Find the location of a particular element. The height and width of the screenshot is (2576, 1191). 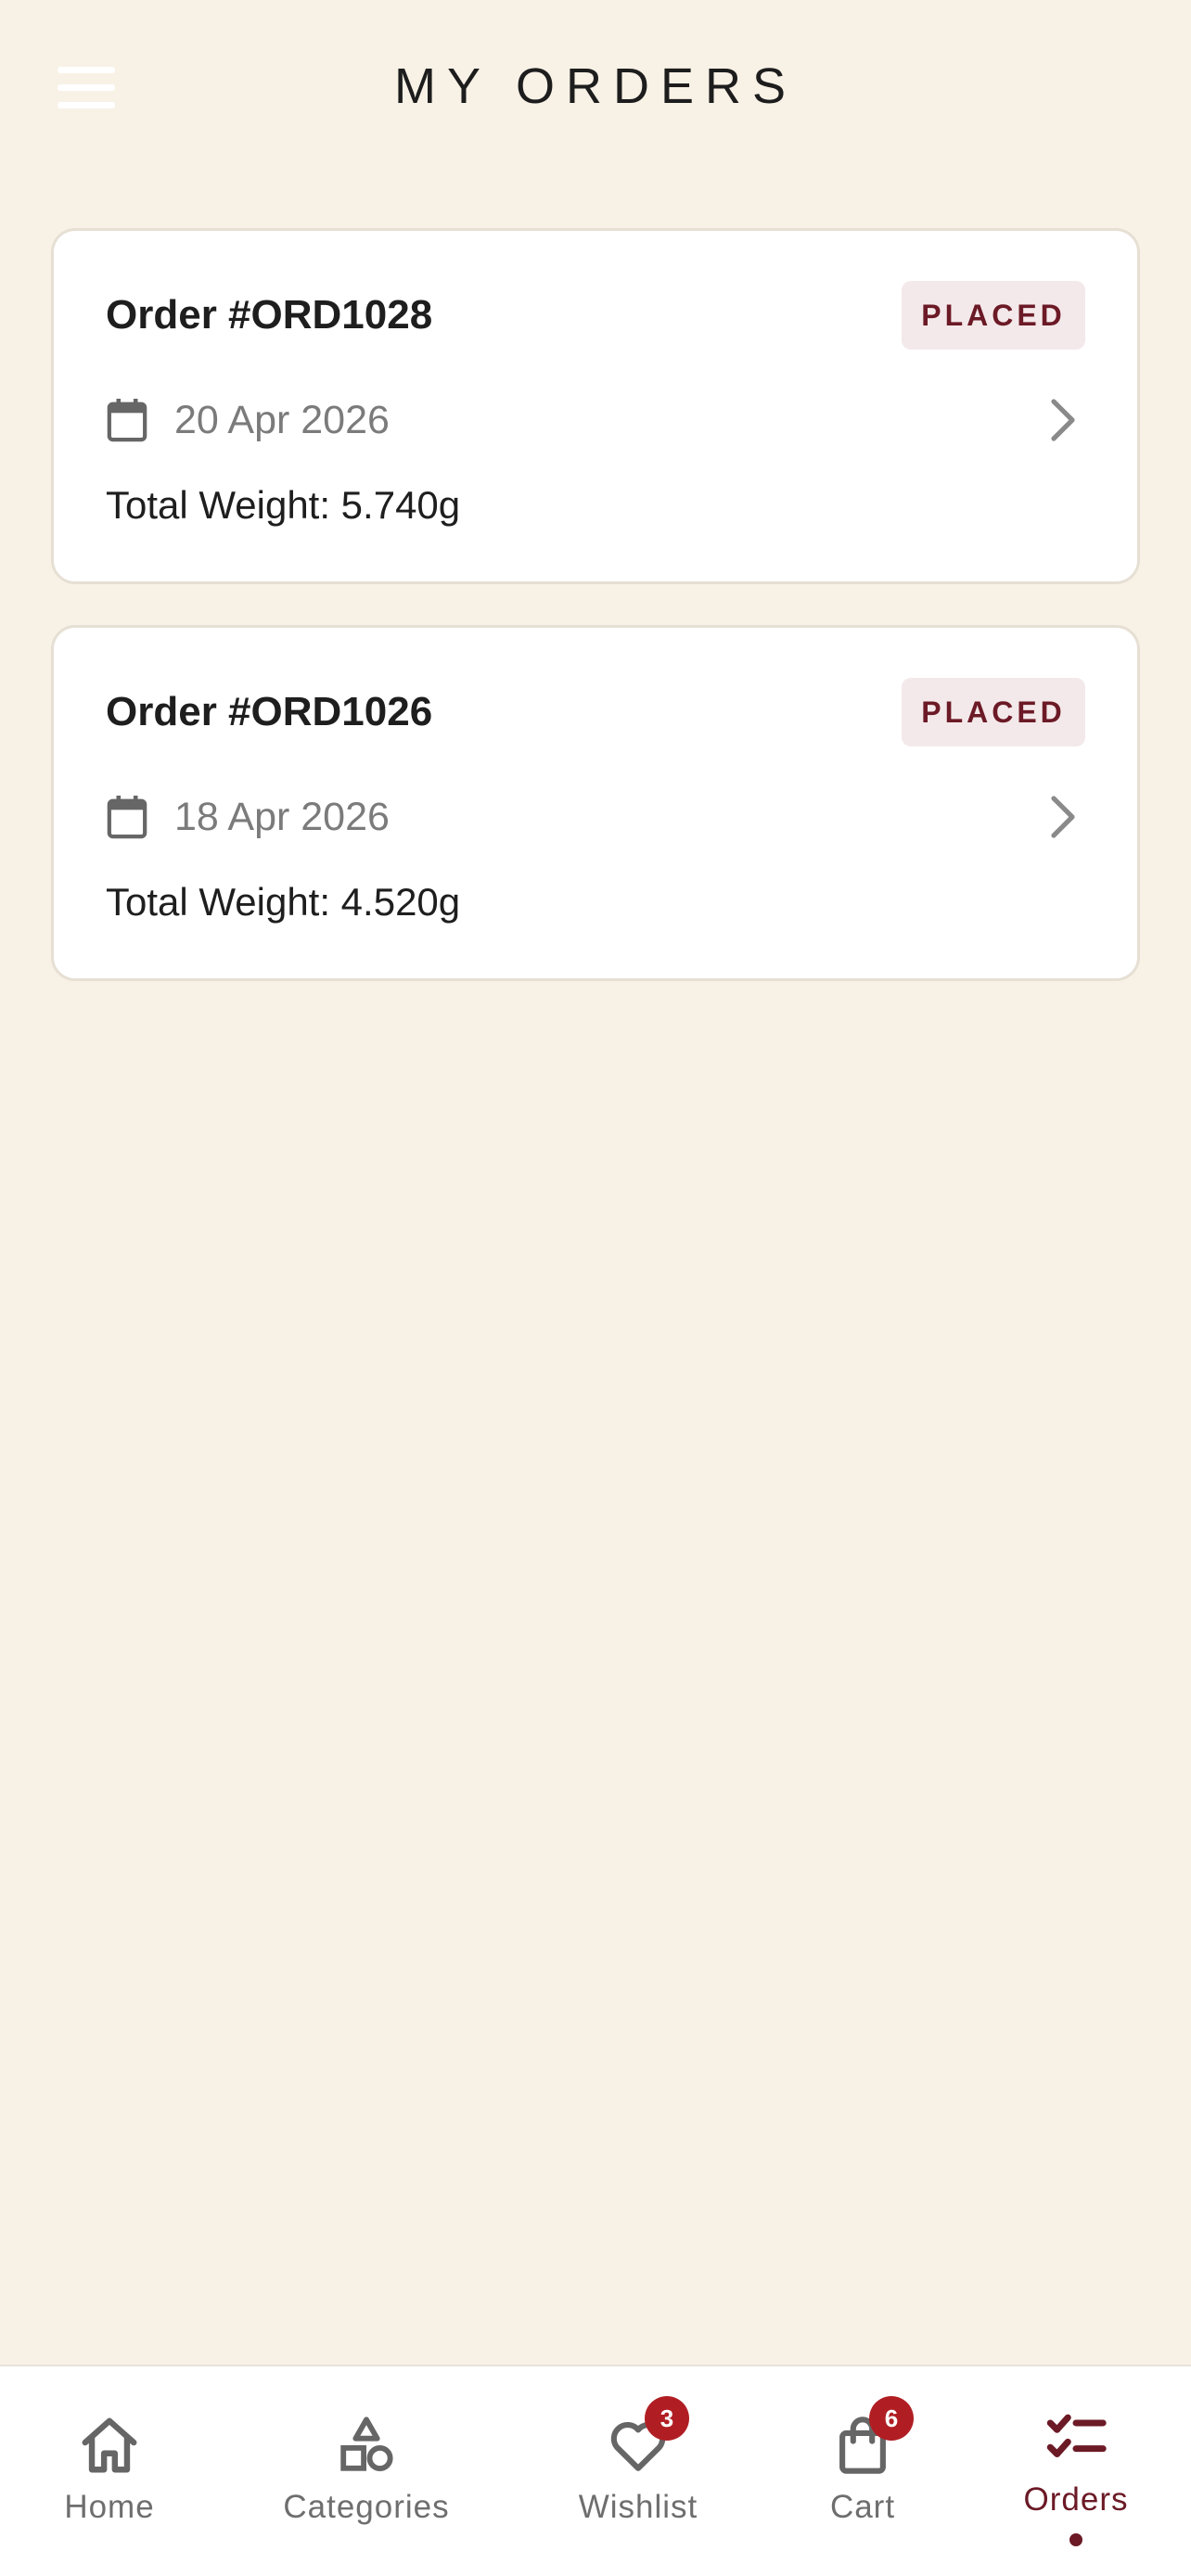

active-indicator-dot is located at coordinates (1075, 2540).